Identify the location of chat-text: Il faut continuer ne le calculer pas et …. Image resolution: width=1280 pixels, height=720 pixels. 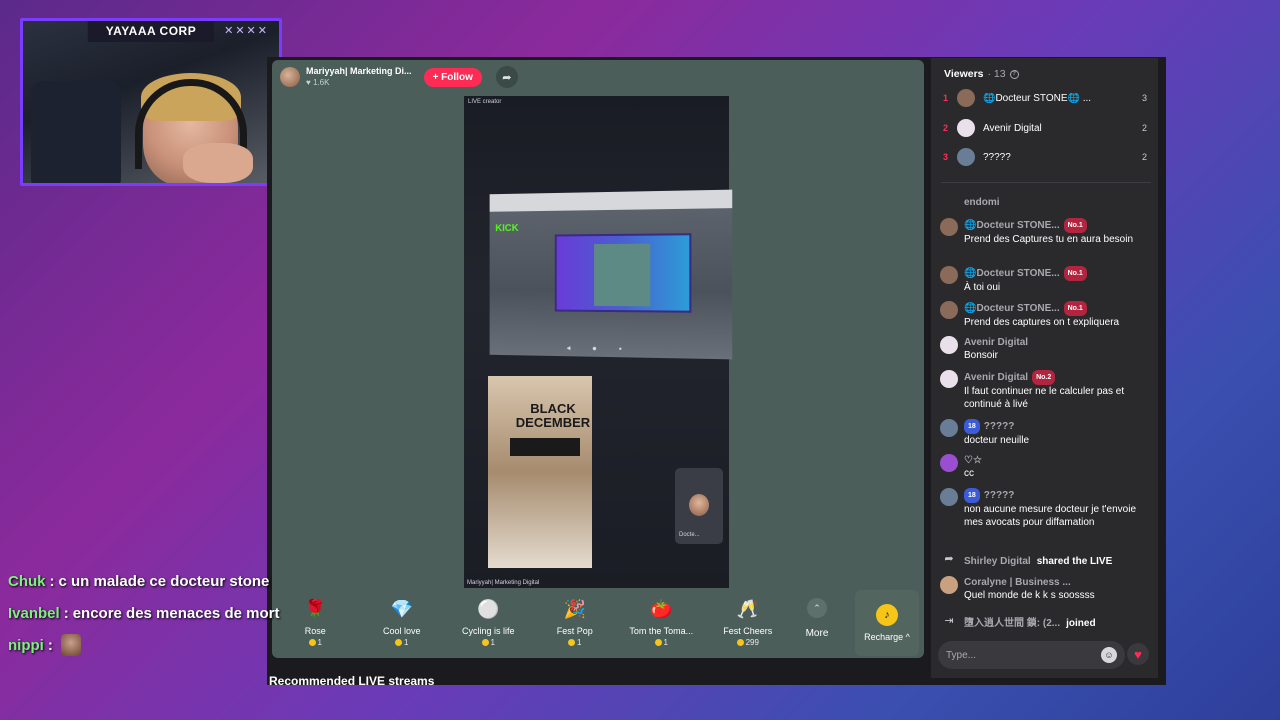
(1044, 398).